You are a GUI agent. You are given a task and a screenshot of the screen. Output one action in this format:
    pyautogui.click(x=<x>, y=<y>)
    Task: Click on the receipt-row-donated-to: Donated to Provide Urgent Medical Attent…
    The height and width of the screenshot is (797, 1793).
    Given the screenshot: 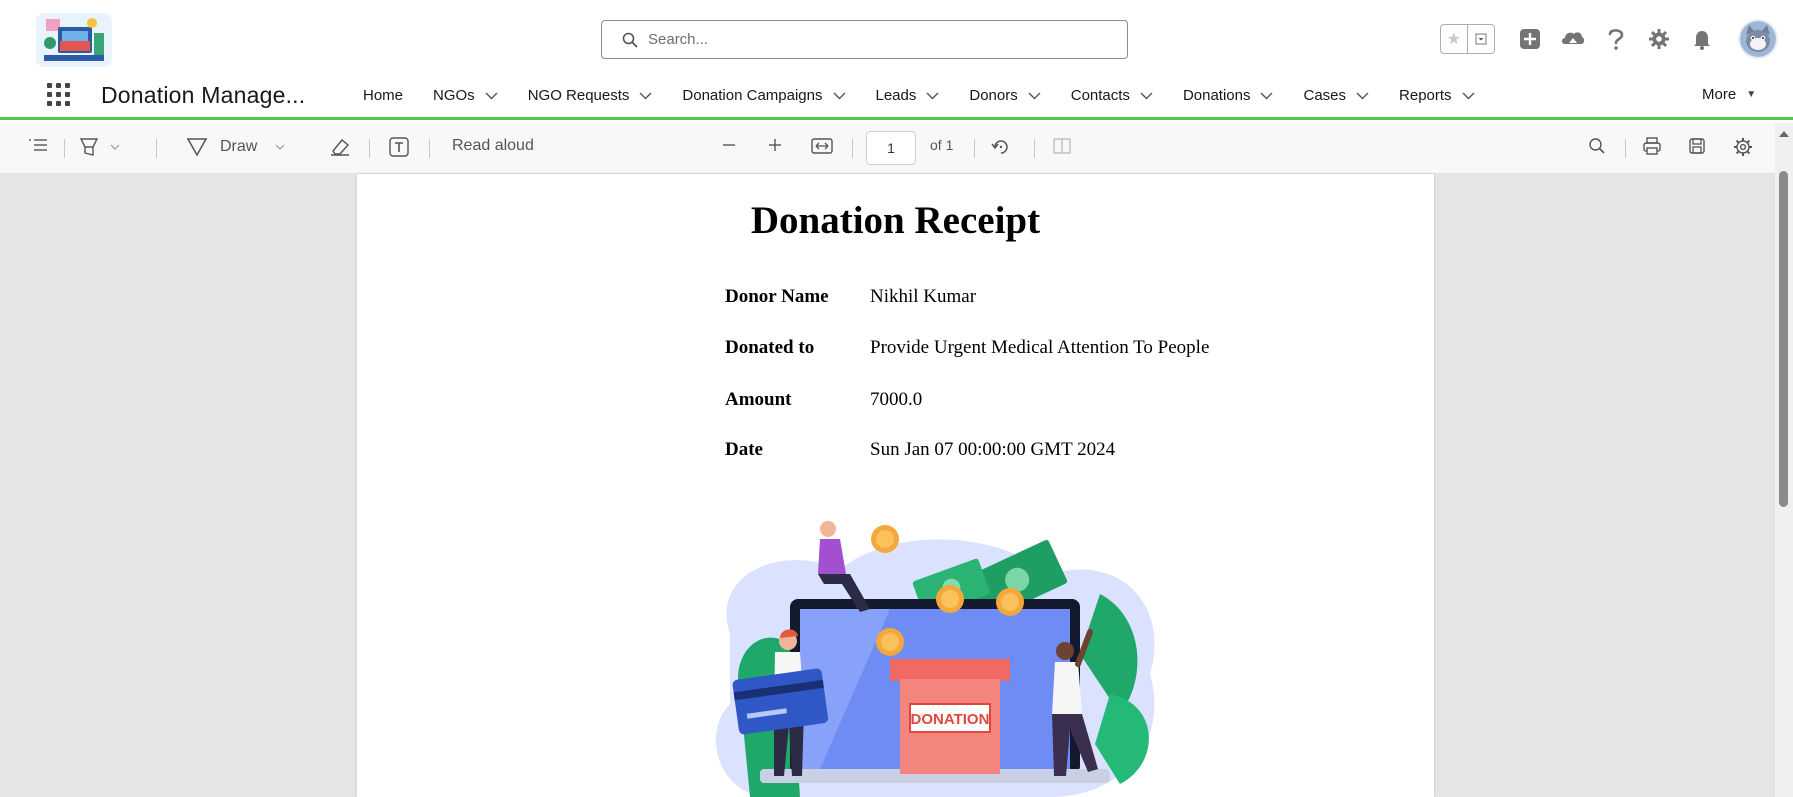 What is the action you would take?
    pyautogui.click(x=967, y=348)
    